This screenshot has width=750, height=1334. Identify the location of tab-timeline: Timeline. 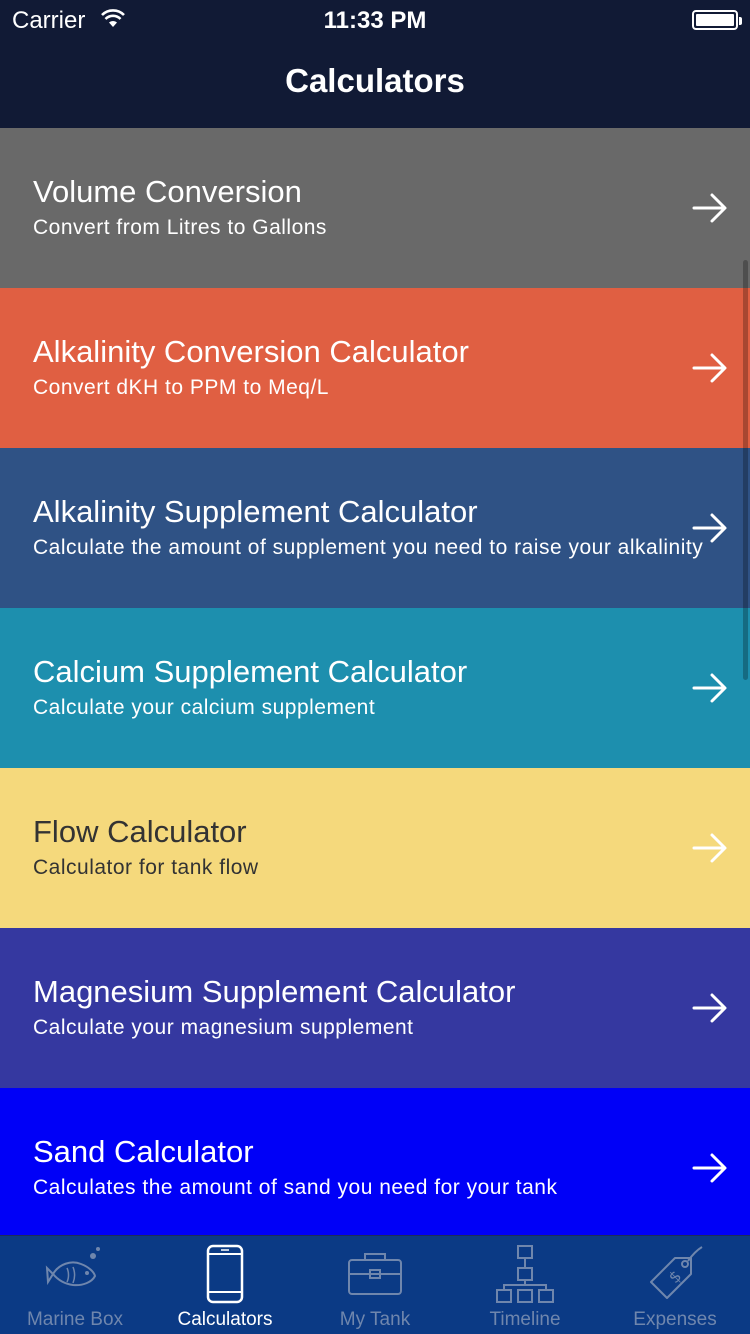
(525, 1285).